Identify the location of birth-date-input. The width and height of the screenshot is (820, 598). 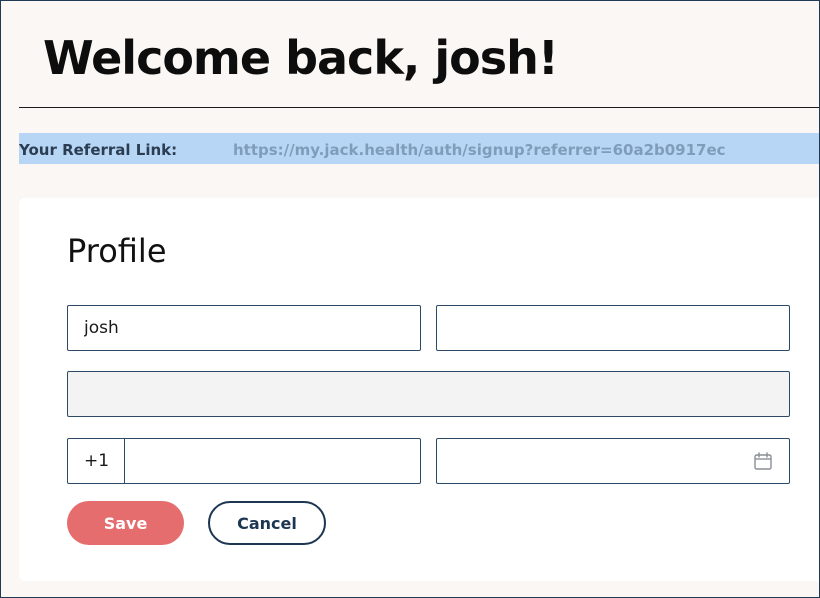
(587, 460).